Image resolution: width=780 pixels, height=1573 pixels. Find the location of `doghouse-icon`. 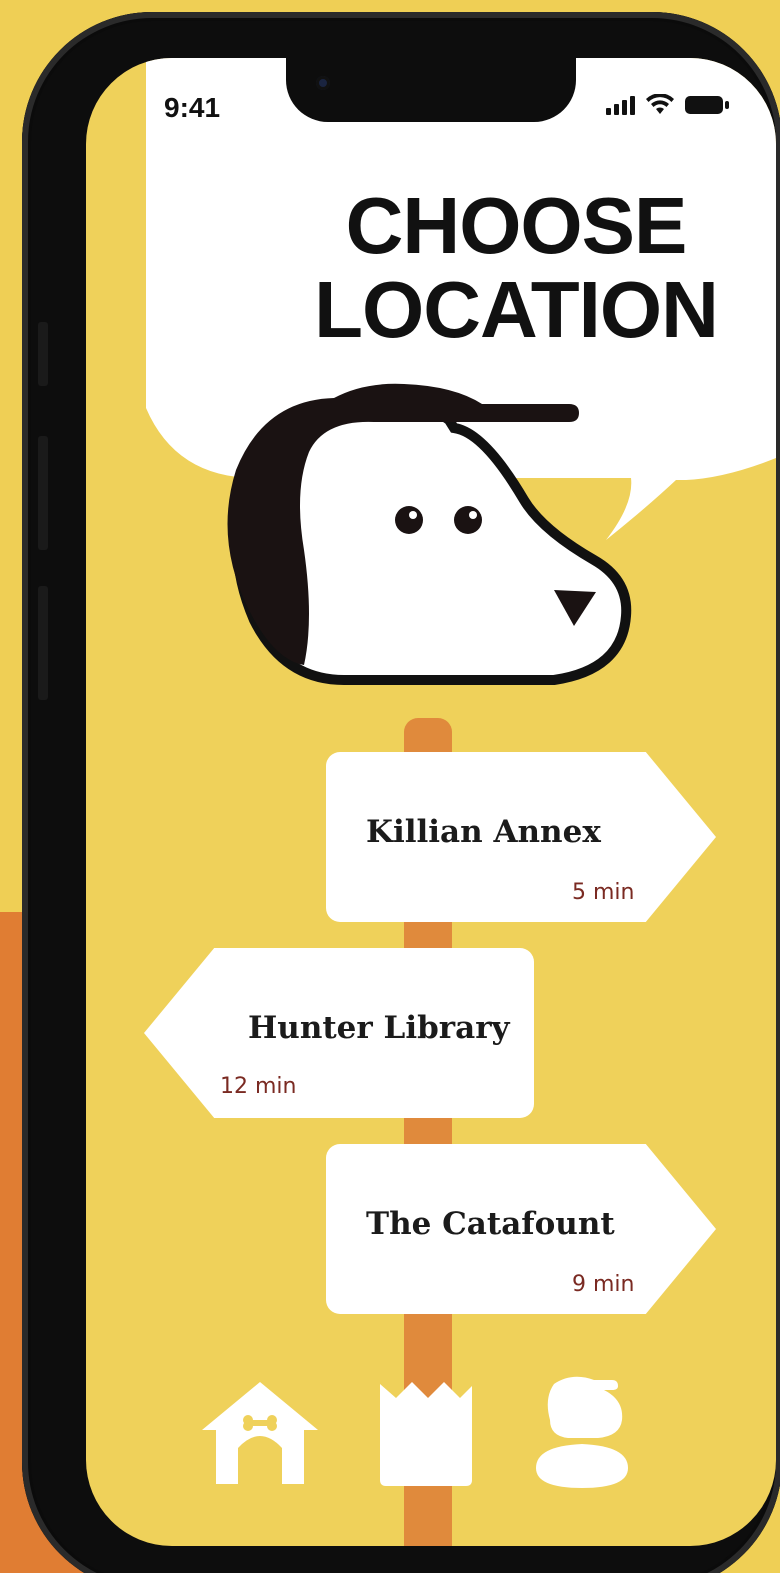

doghouse-icon is located at coordinates (260, 1433).